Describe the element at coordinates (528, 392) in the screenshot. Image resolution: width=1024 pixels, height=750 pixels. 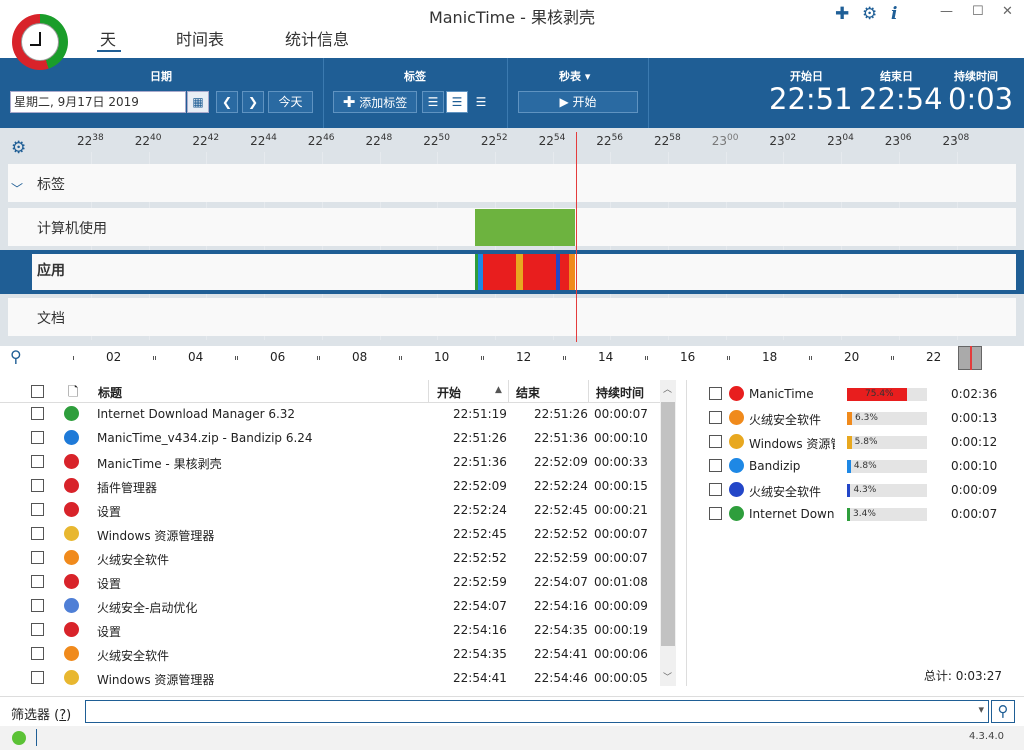
I see `column-end: 结束` at that location.